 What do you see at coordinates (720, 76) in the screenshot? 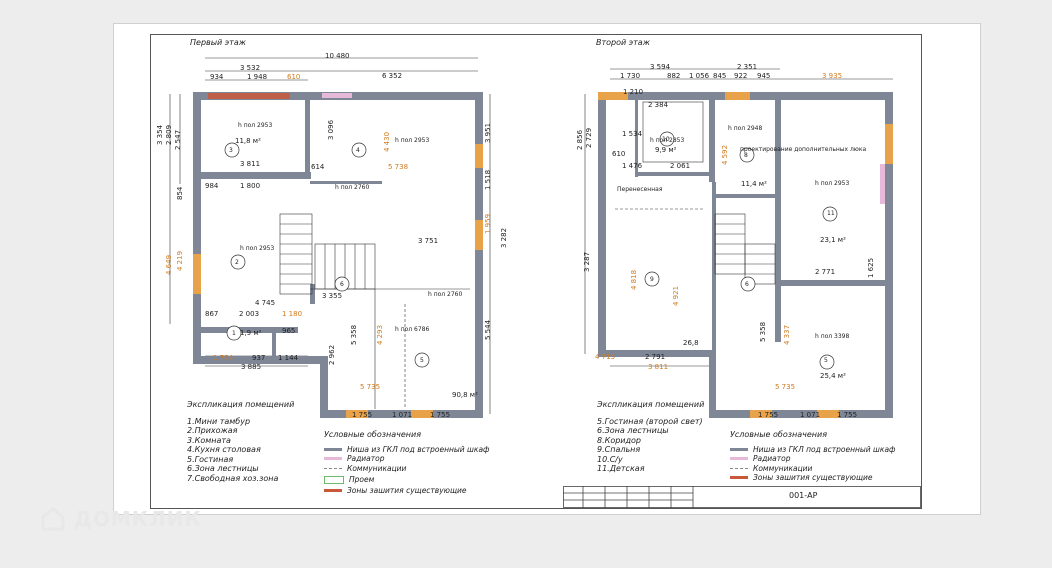
I see `f2-dim: 845` at bounding box center [720, 76].